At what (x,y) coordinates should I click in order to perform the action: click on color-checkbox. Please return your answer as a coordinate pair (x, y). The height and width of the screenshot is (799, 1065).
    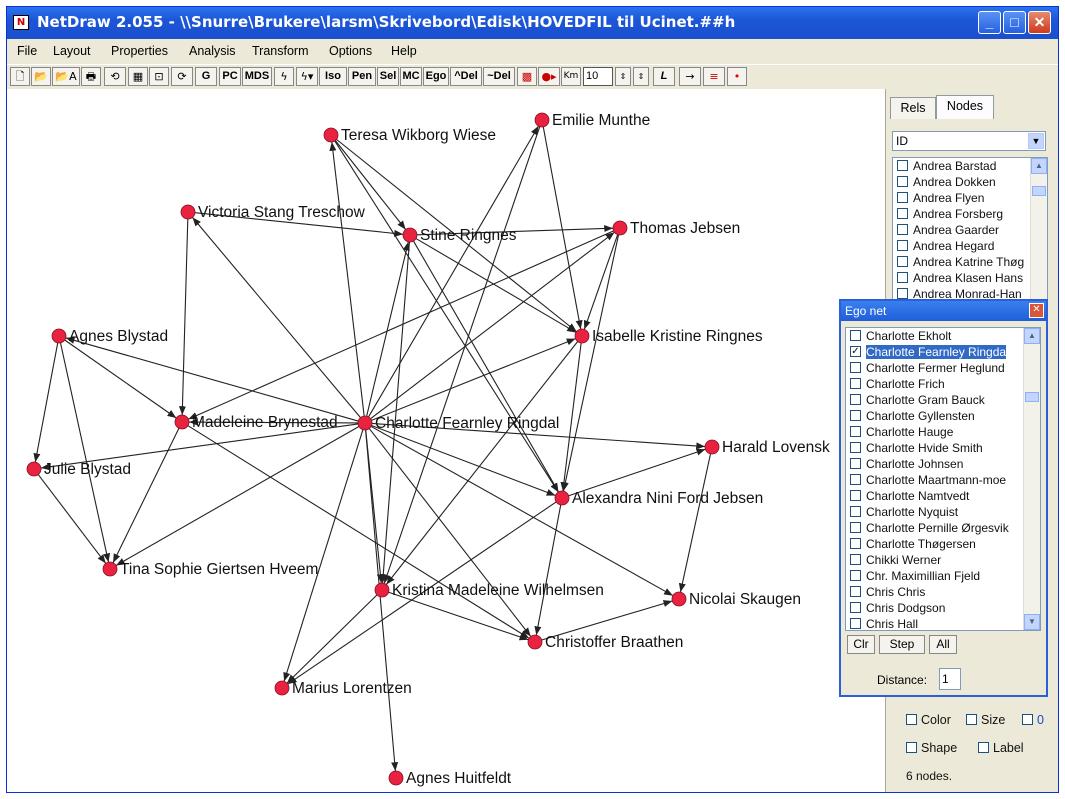
    Looking at the image, I should click on (911, 719).